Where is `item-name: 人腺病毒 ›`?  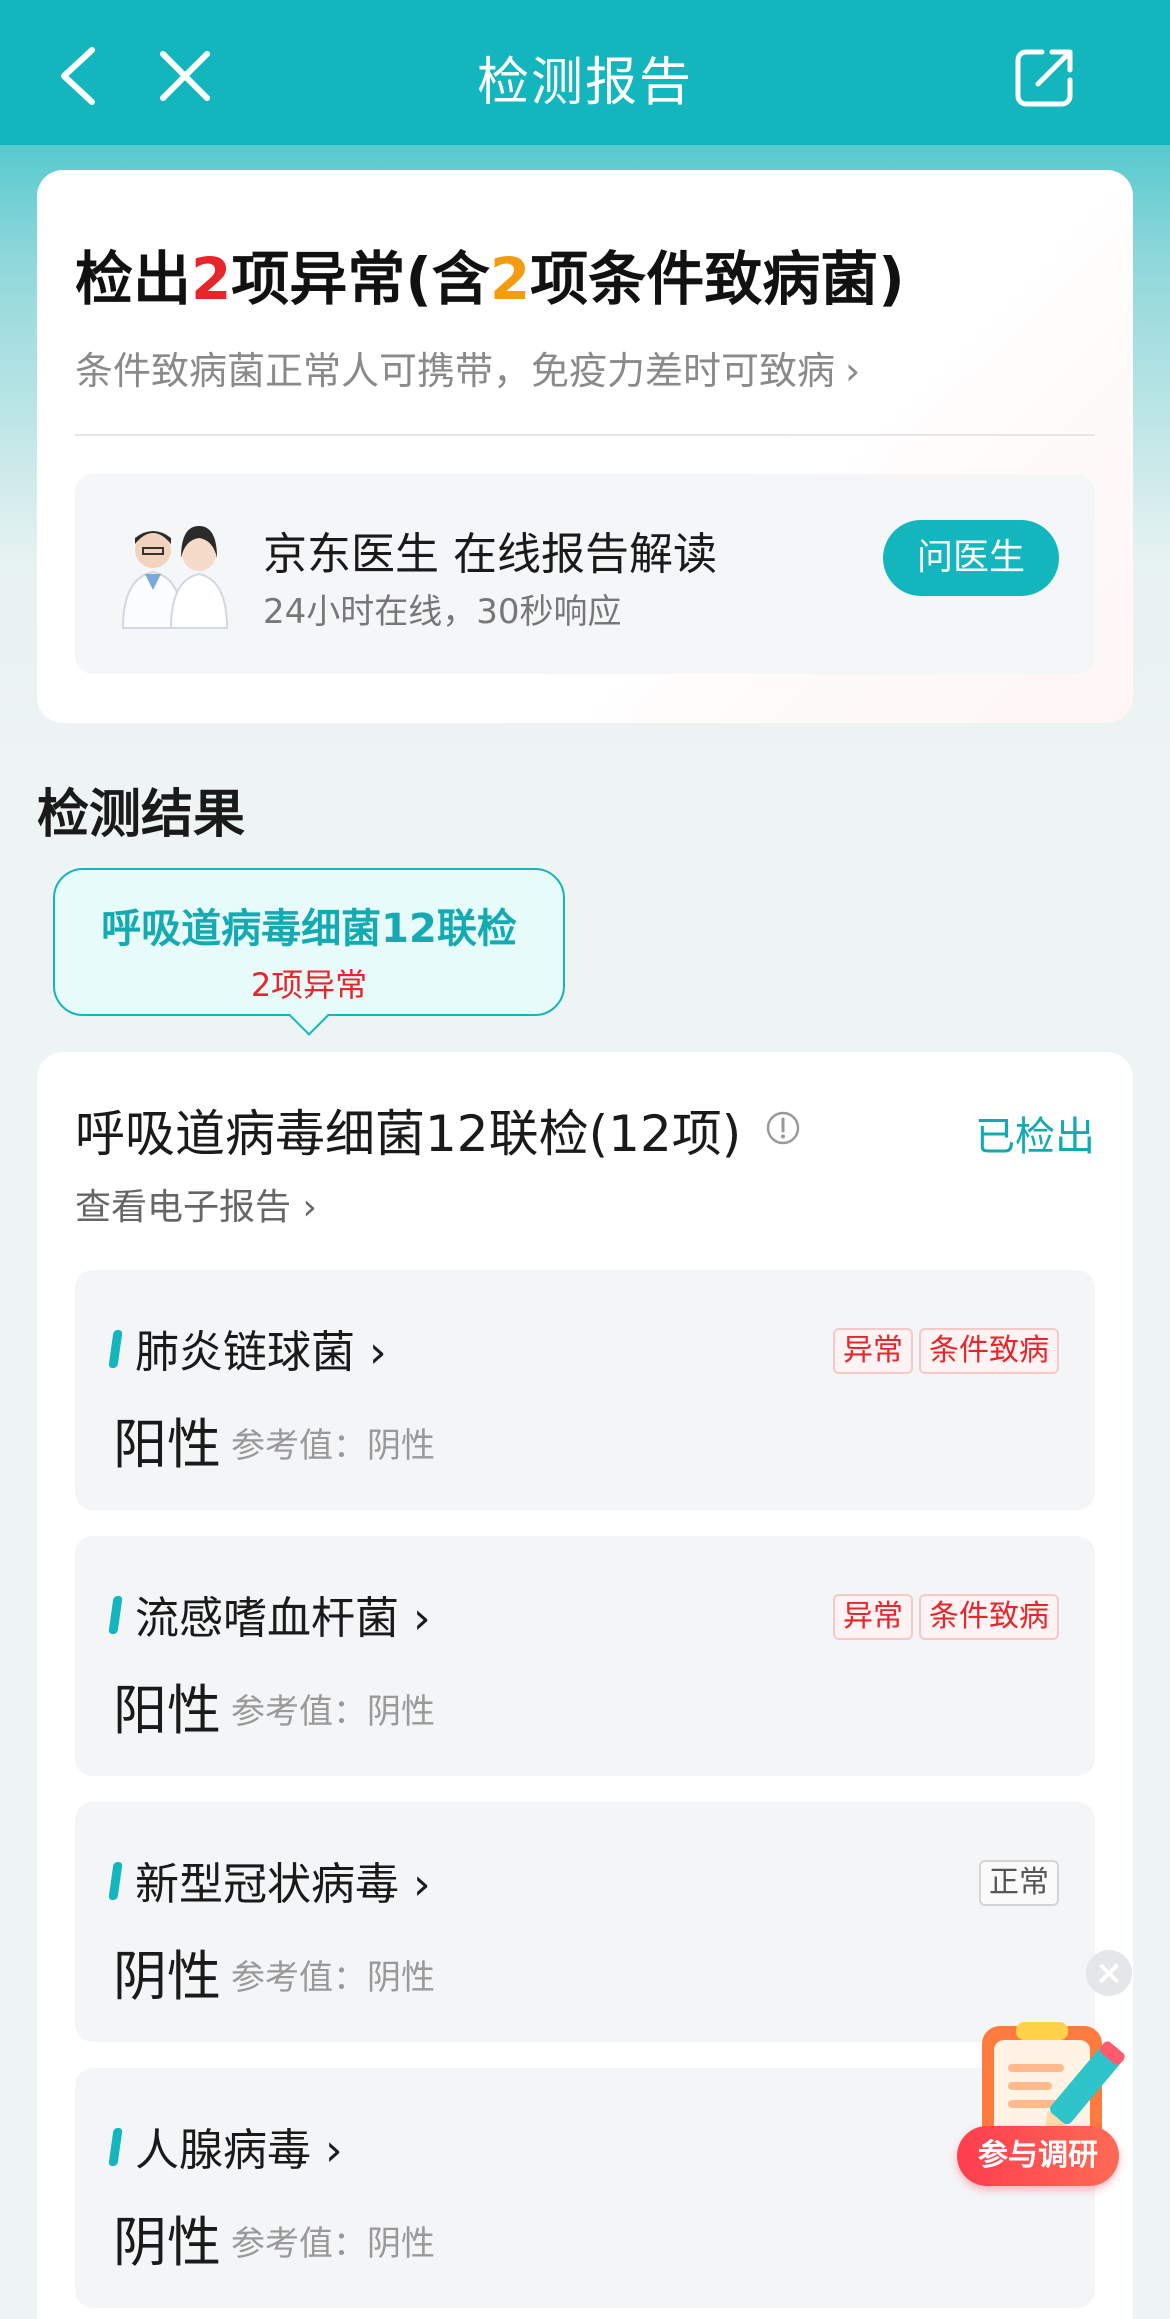 item-name: 人腺病毒 › is located at coordinates (239, 2150).